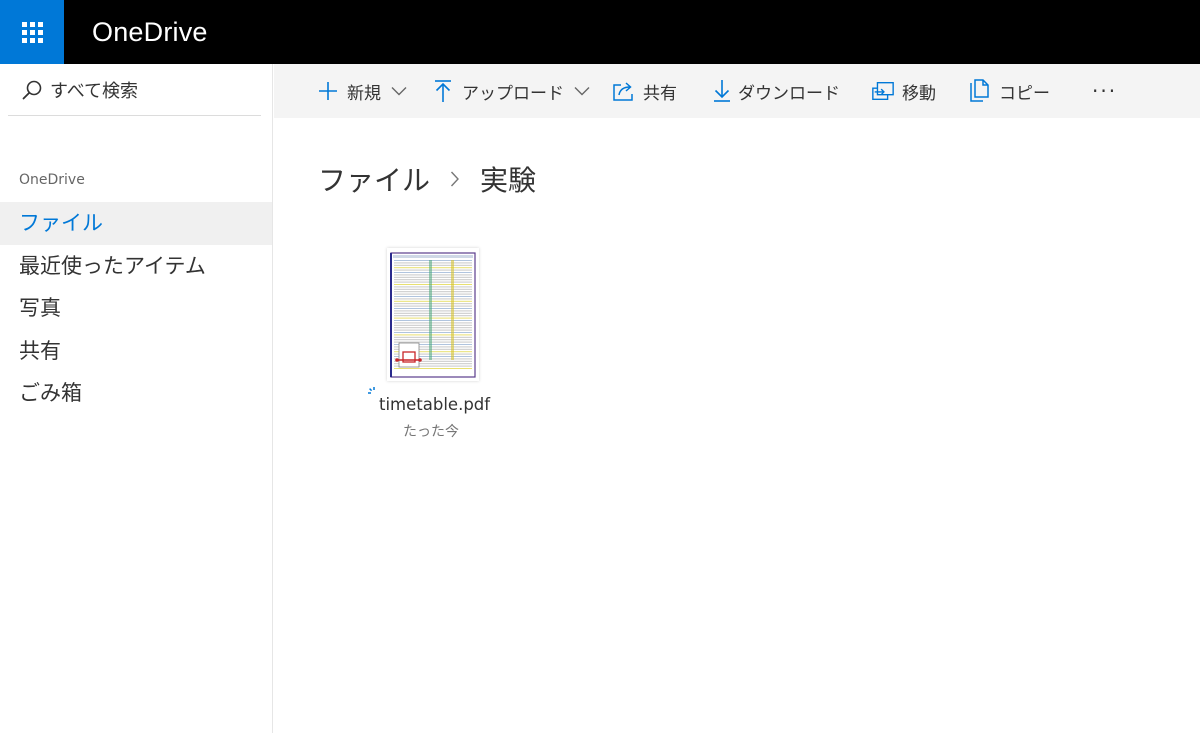 This screenshot has width=1200, height=733. What do you see at coordinates (722, 91) in the screenshot?
I see `download-arrow-icon` at bounding box center [722, 91].